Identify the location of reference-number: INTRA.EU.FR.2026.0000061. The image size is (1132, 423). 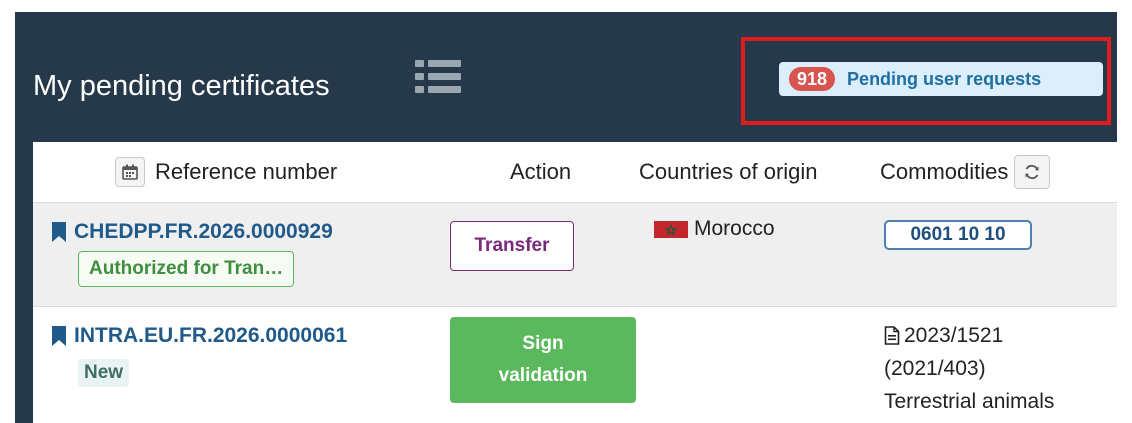
(211, 335).